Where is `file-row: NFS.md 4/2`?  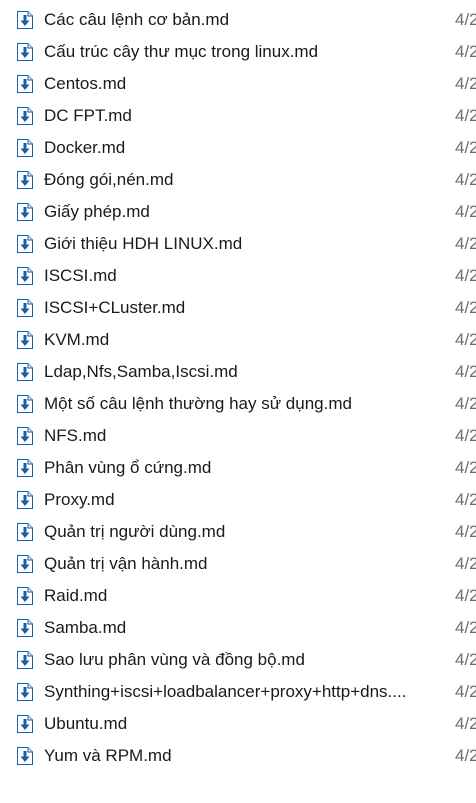 file-row: NFS.md 4/2 is located at coordinates (238, 436).